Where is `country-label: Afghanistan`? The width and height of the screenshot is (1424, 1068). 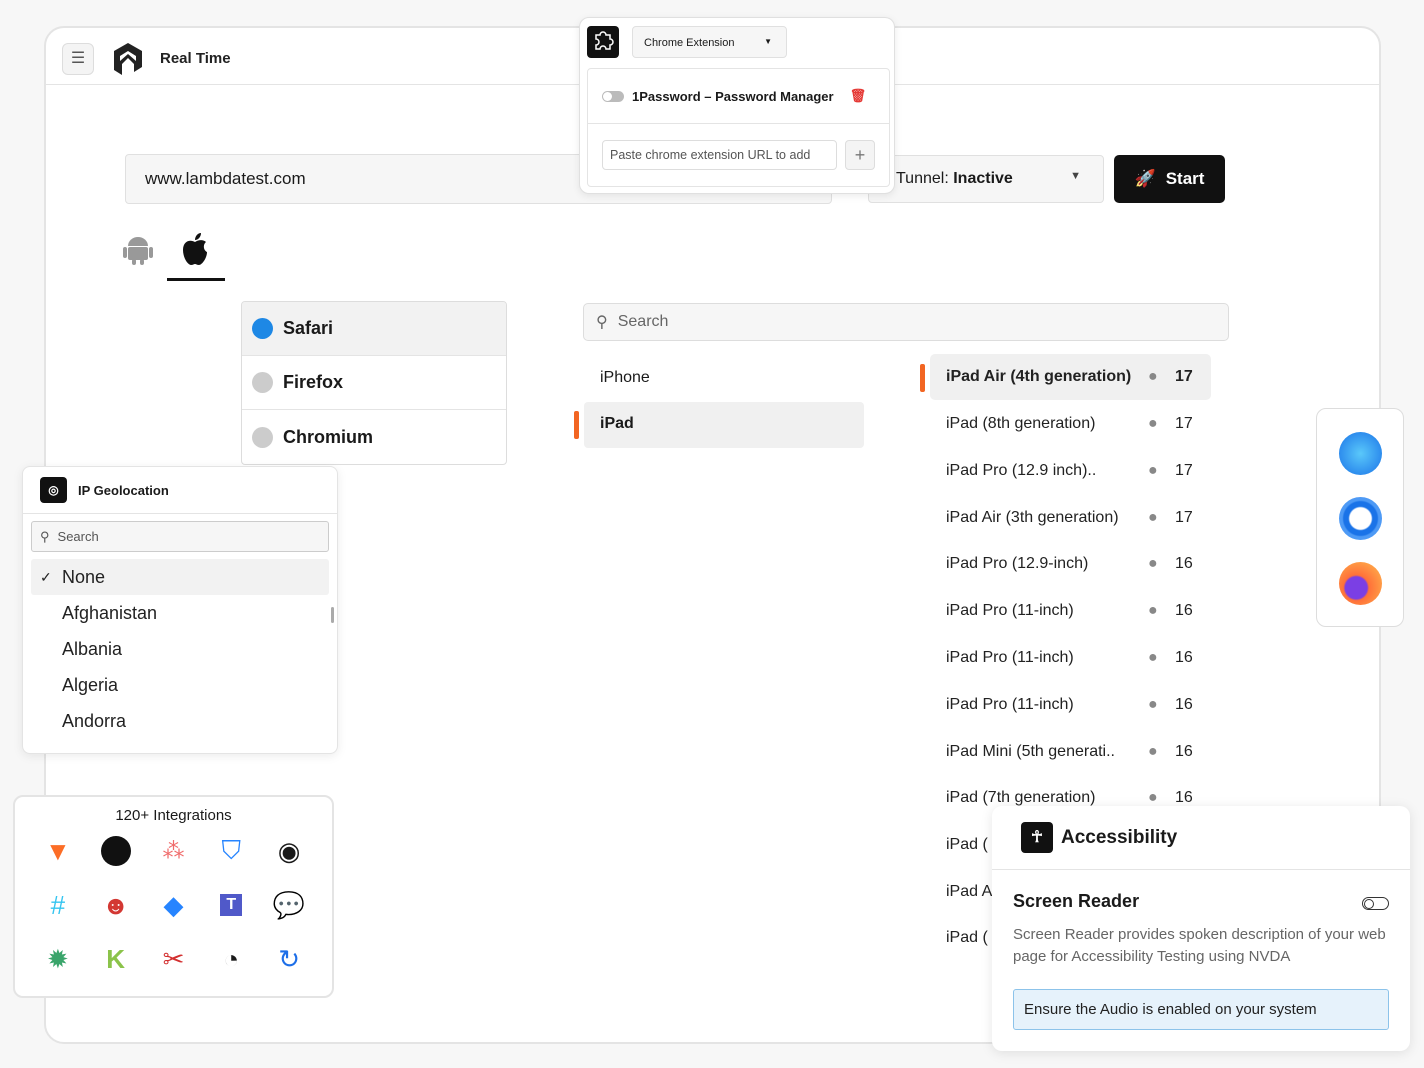 country-label: Afghanistan is located at coordinates (110, 612).